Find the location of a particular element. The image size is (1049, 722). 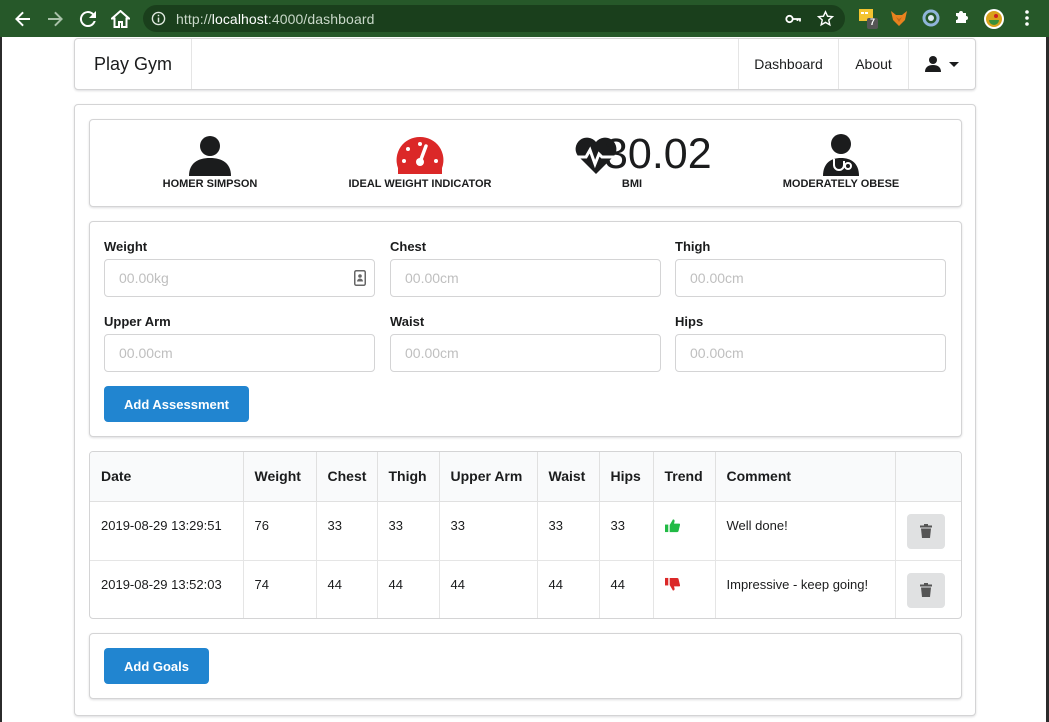

extensions-puzzle-icon is located at coordinates (963, 18).